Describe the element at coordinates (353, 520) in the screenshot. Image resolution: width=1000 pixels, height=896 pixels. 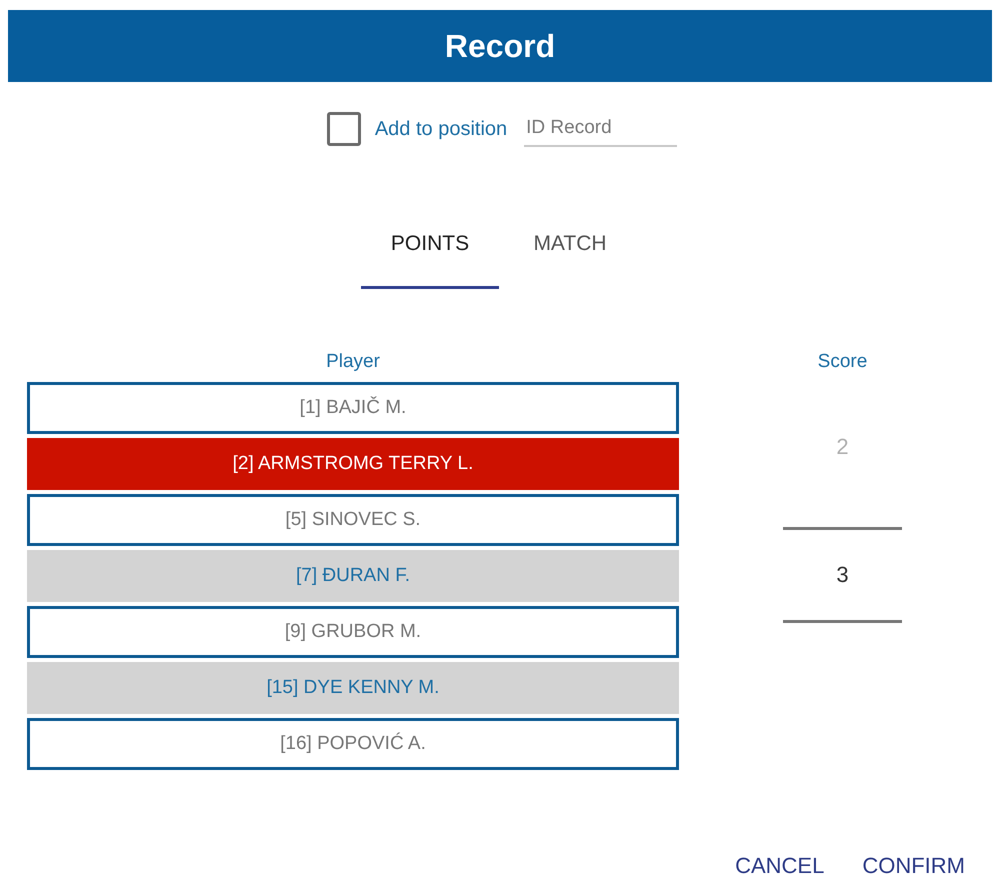
I see `player-row: [5] SINOVEC S.` at that location.